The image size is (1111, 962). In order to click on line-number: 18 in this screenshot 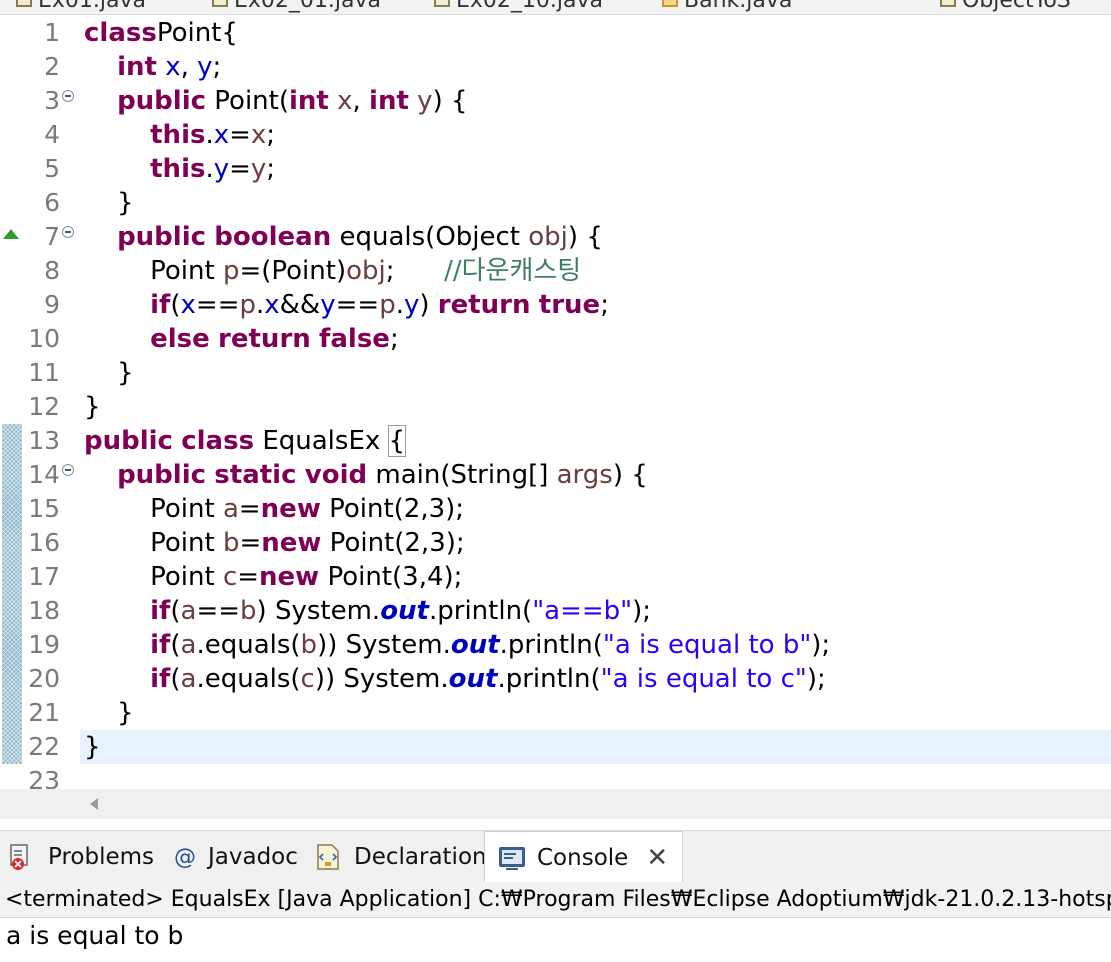, I will do `click(44, 610)`.